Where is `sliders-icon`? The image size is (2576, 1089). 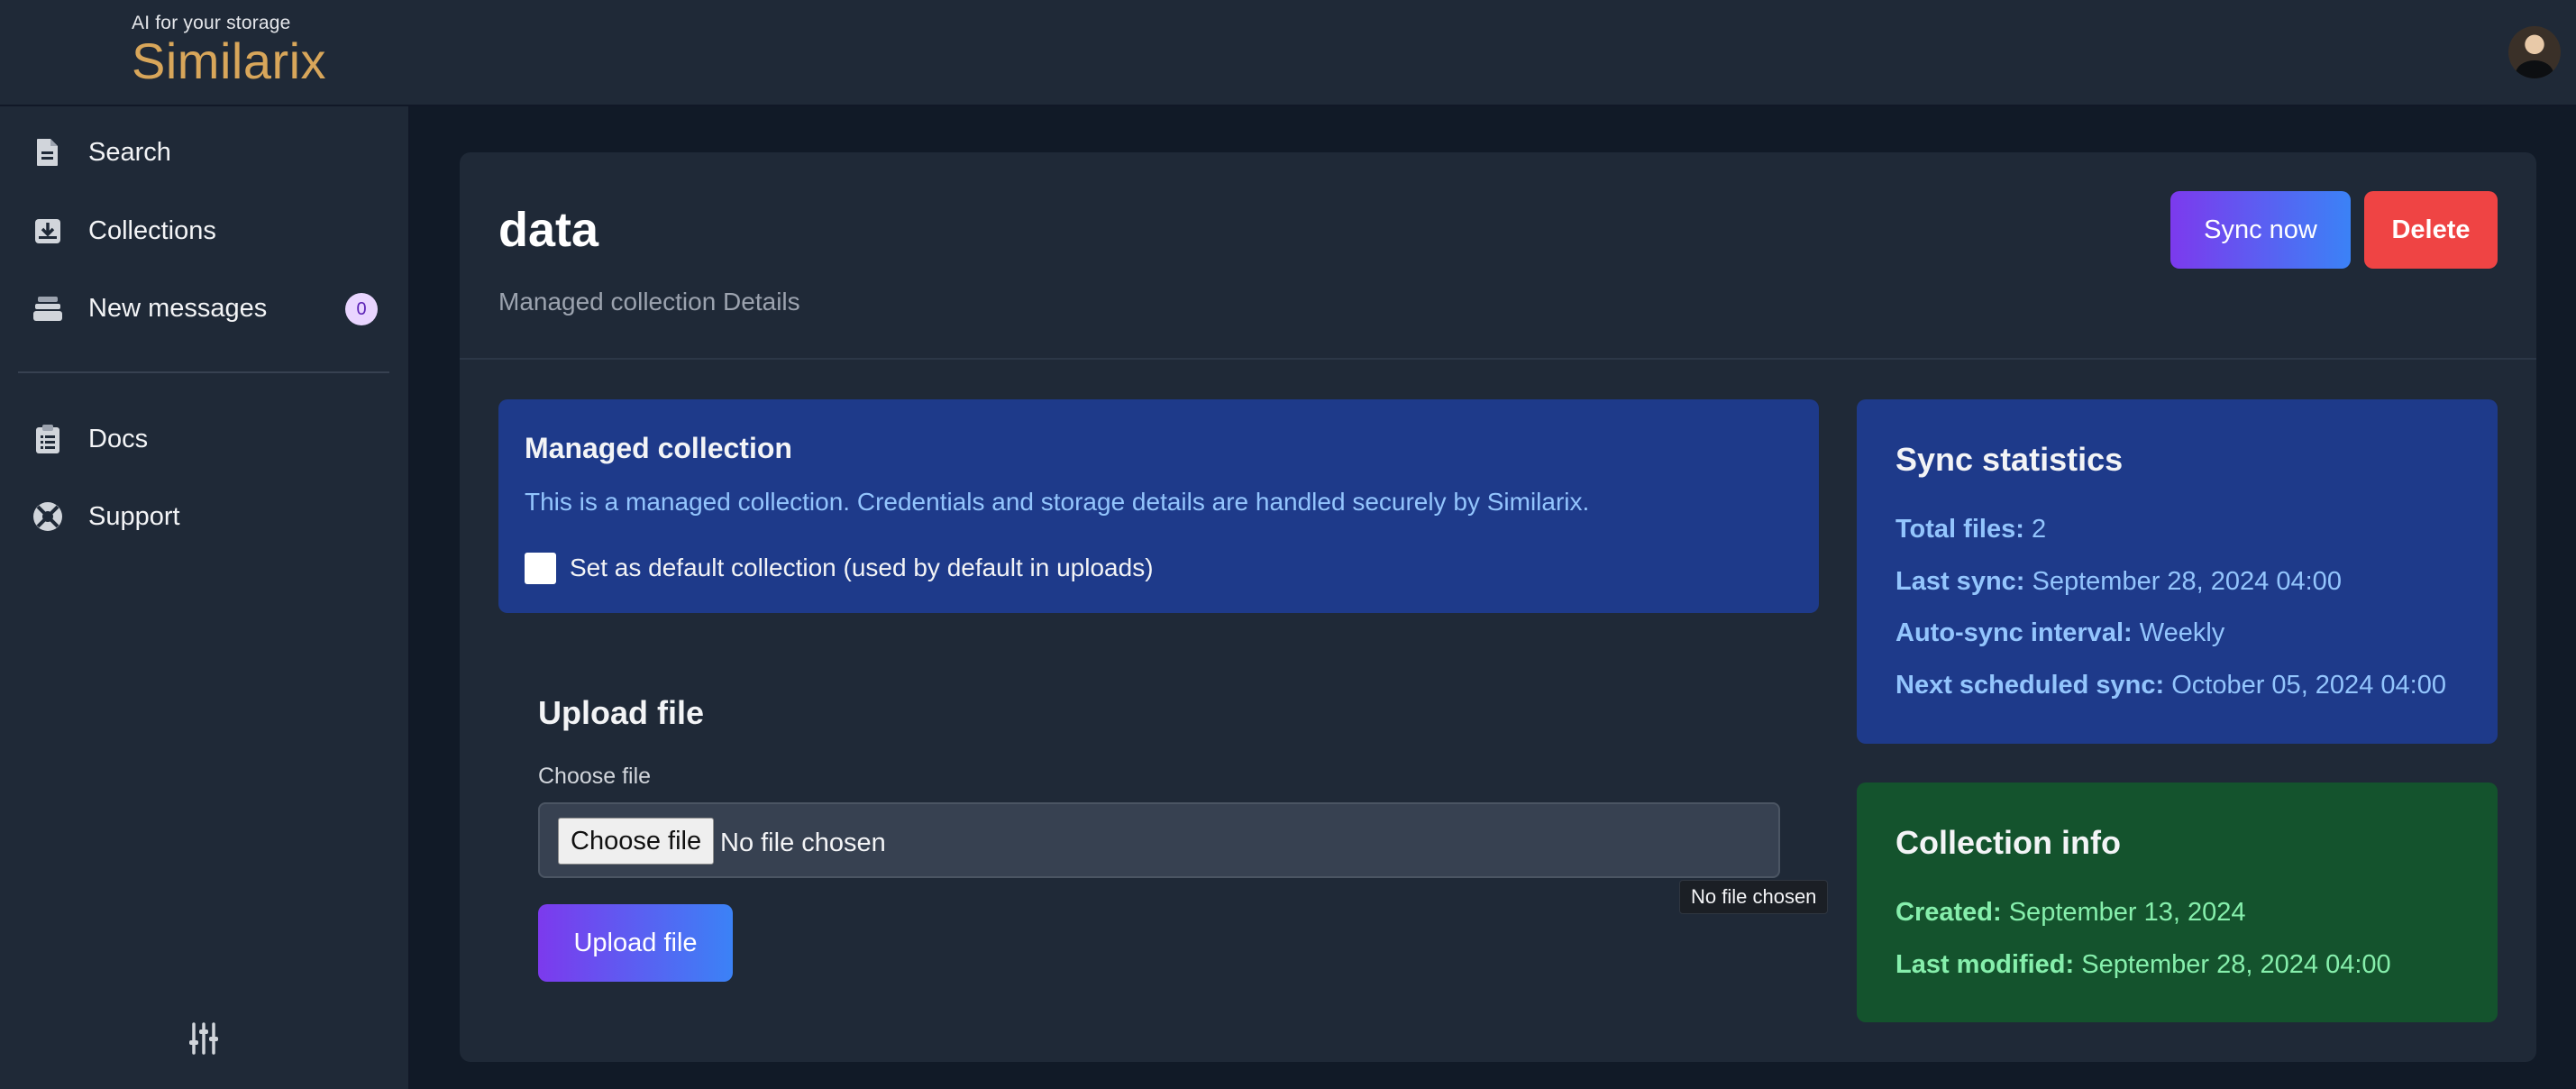
sliders-icon is located at coordinates (204, 1038).